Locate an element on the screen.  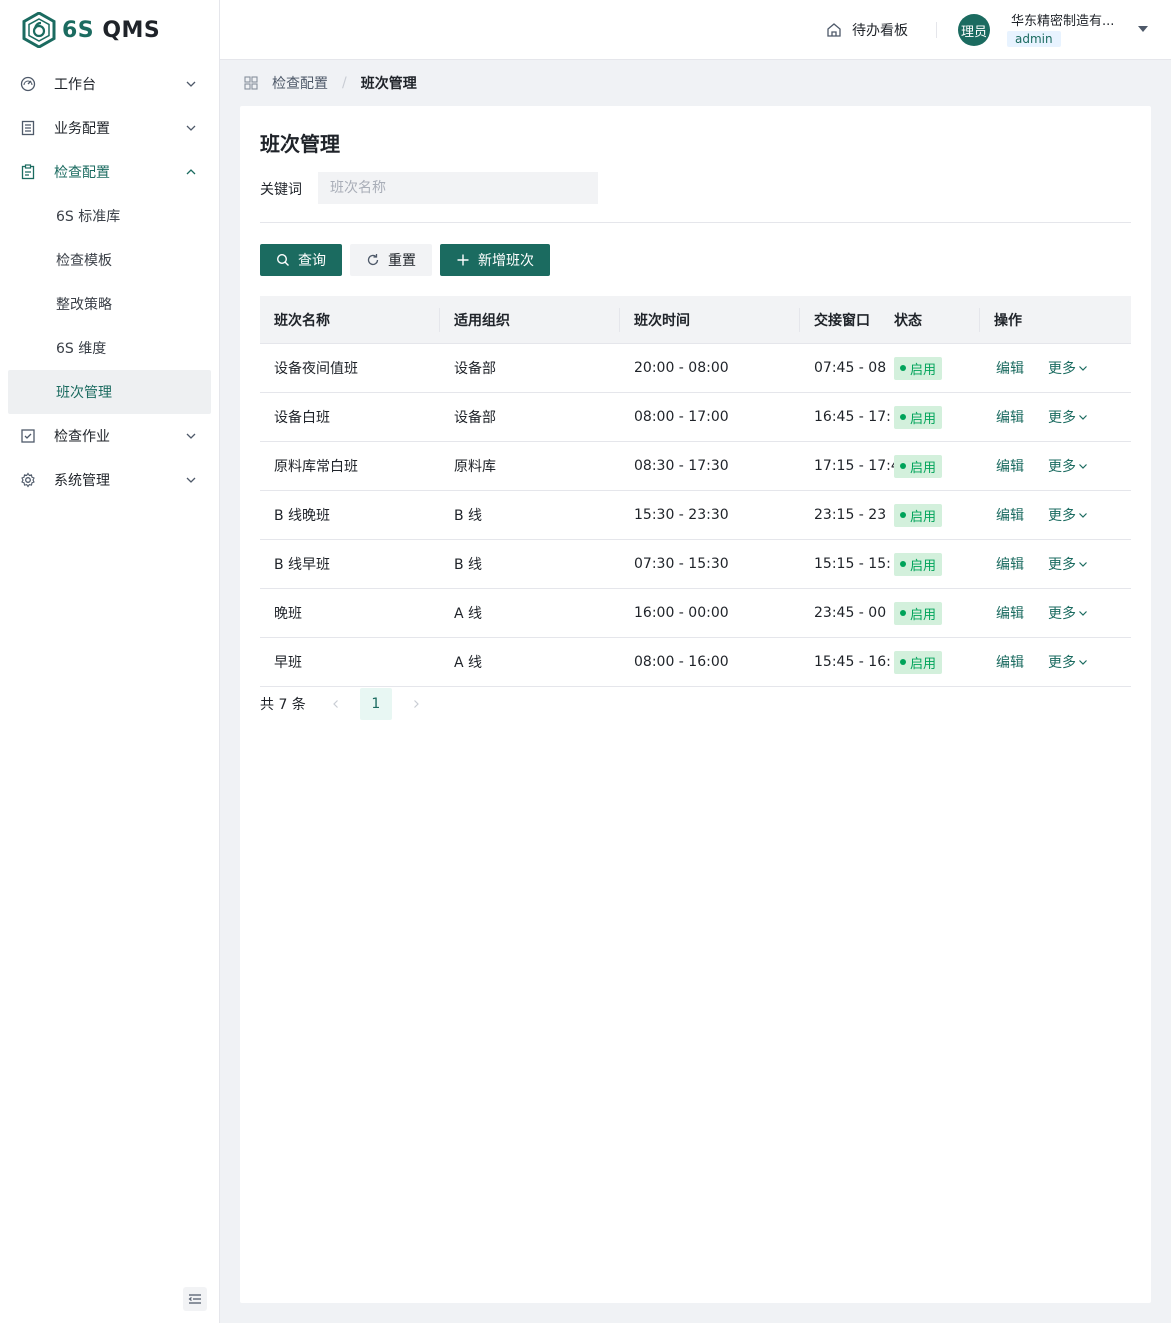
sidebar-subitem-inspection-templates: 检查模板 is located at coordinates (109, 260).